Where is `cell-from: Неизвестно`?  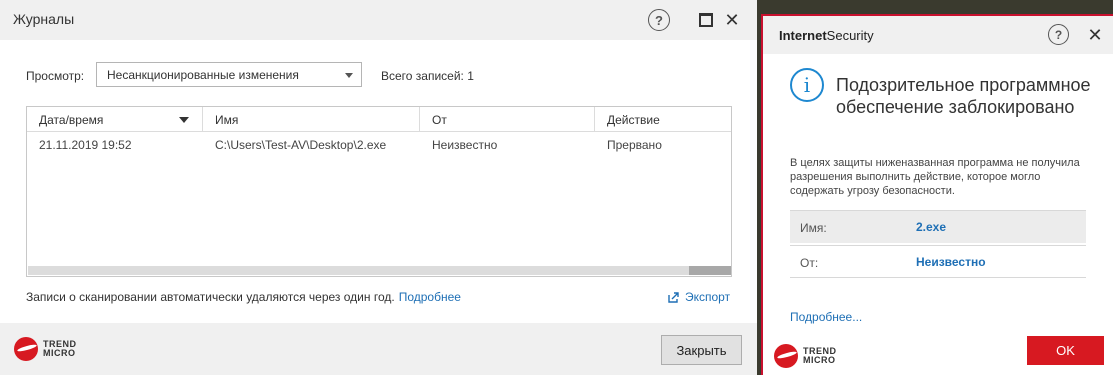
cell-from: Неизвестно is located at coordinates (465, 145).